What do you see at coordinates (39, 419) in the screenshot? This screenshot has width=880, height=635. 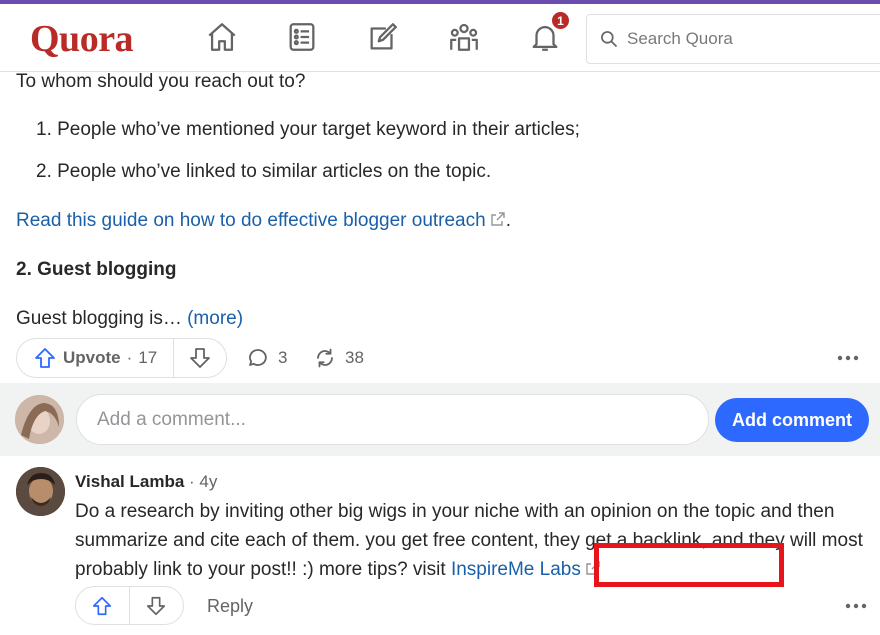 I see `current-user-avatar` at bounding box center [39, 419].